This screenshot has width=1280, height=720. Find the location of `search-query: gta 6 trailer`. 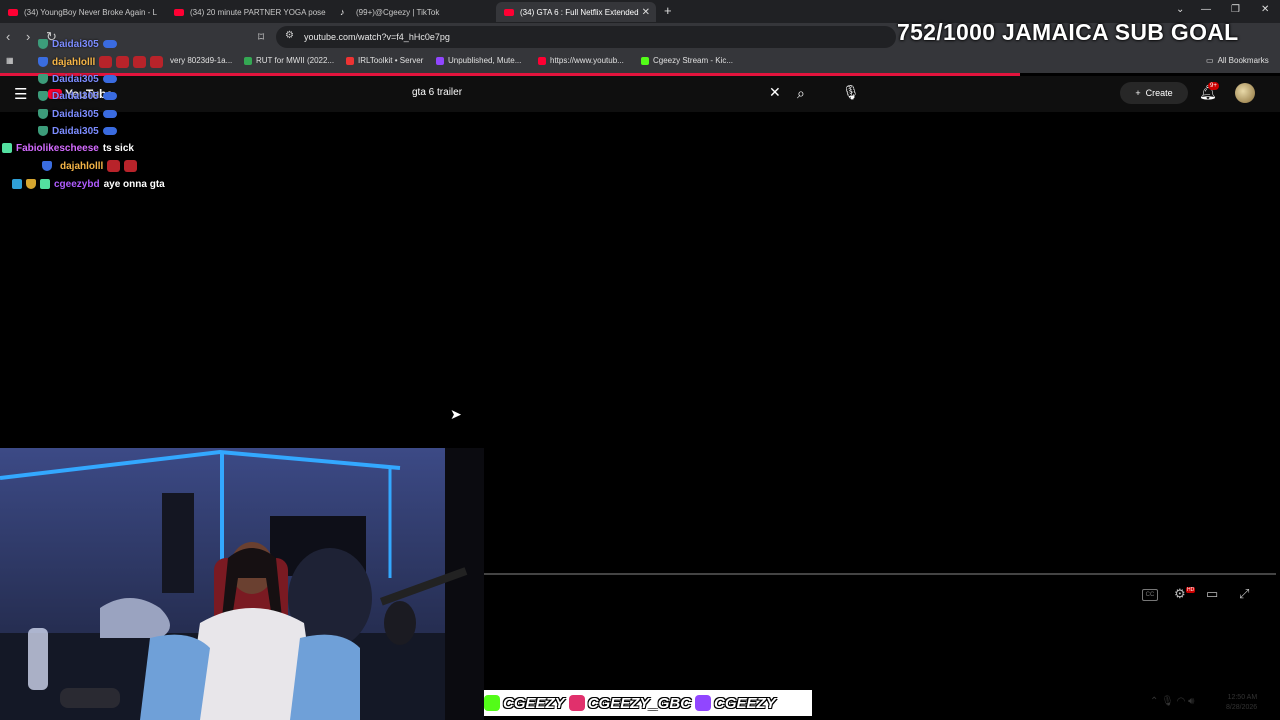

search-query: gta 6 trailer is located at coordinates (437, 92).